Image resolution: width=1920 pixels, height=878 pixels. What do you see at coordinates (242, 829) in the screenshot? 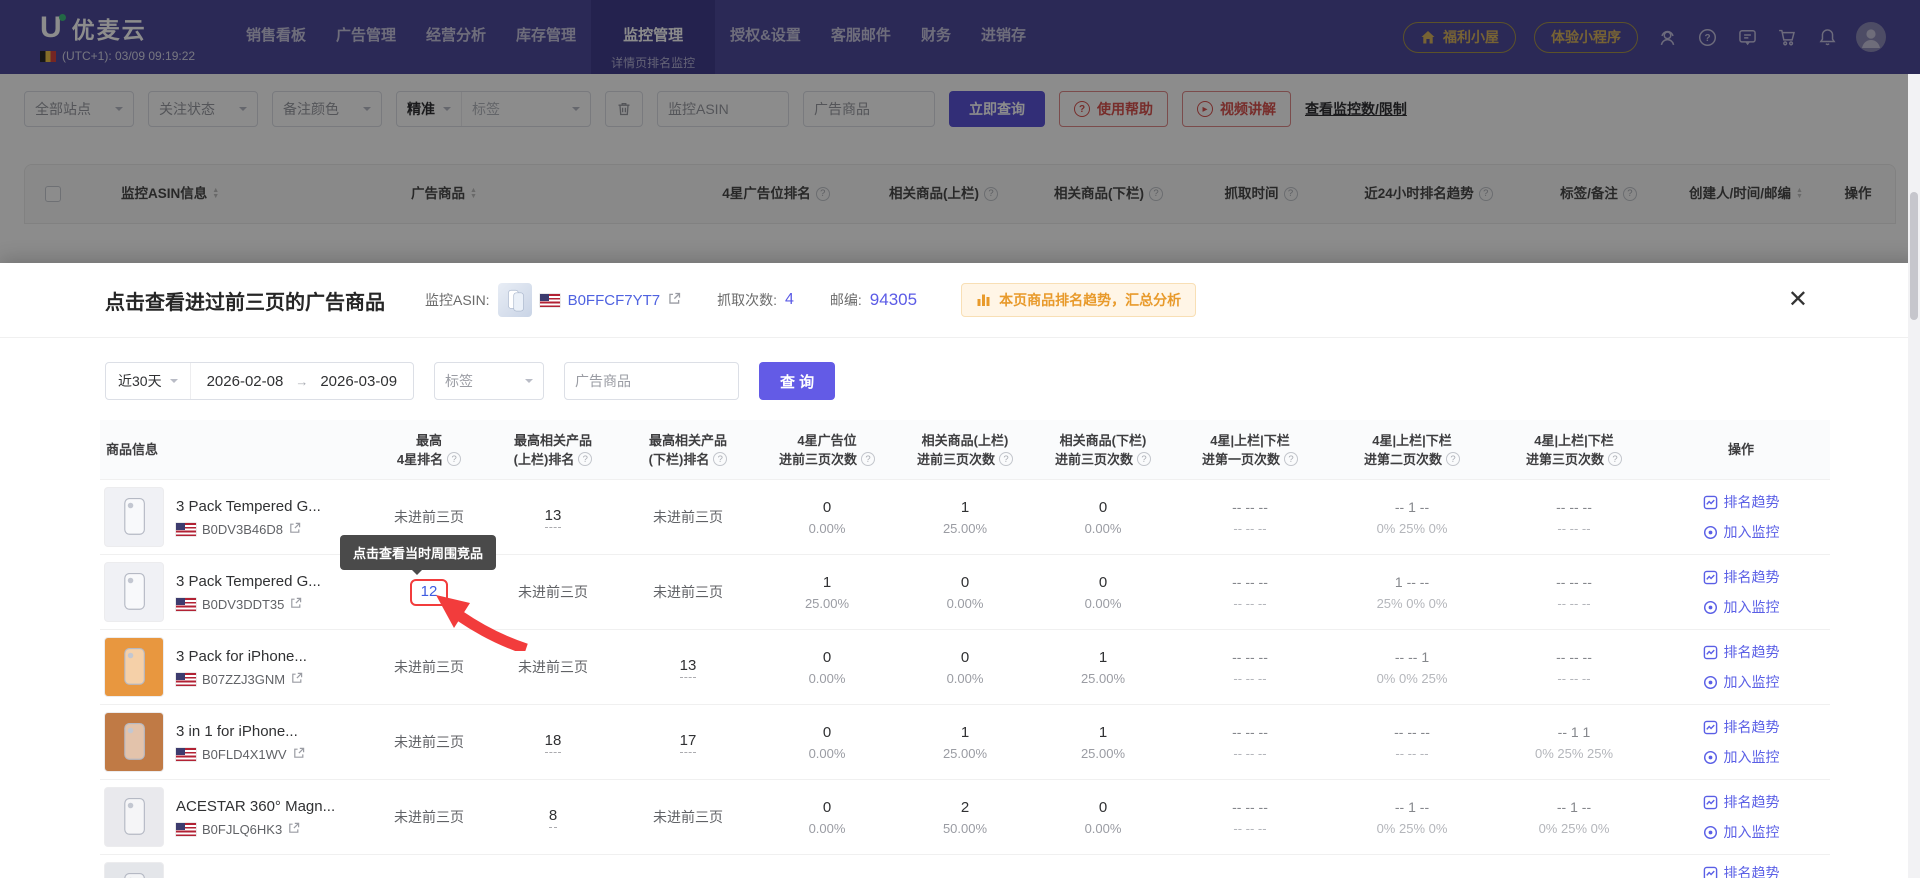
I see `product-asin: B0FJLQ6HK3` at bounding box center [242, 829].